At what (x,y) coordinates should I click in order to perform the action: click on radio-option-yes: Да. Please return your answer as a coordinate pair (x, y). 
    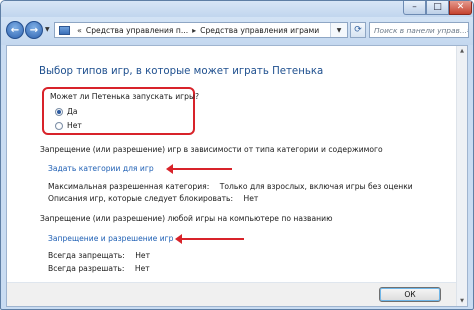
    Looking at the image, I should click on (66, 111).